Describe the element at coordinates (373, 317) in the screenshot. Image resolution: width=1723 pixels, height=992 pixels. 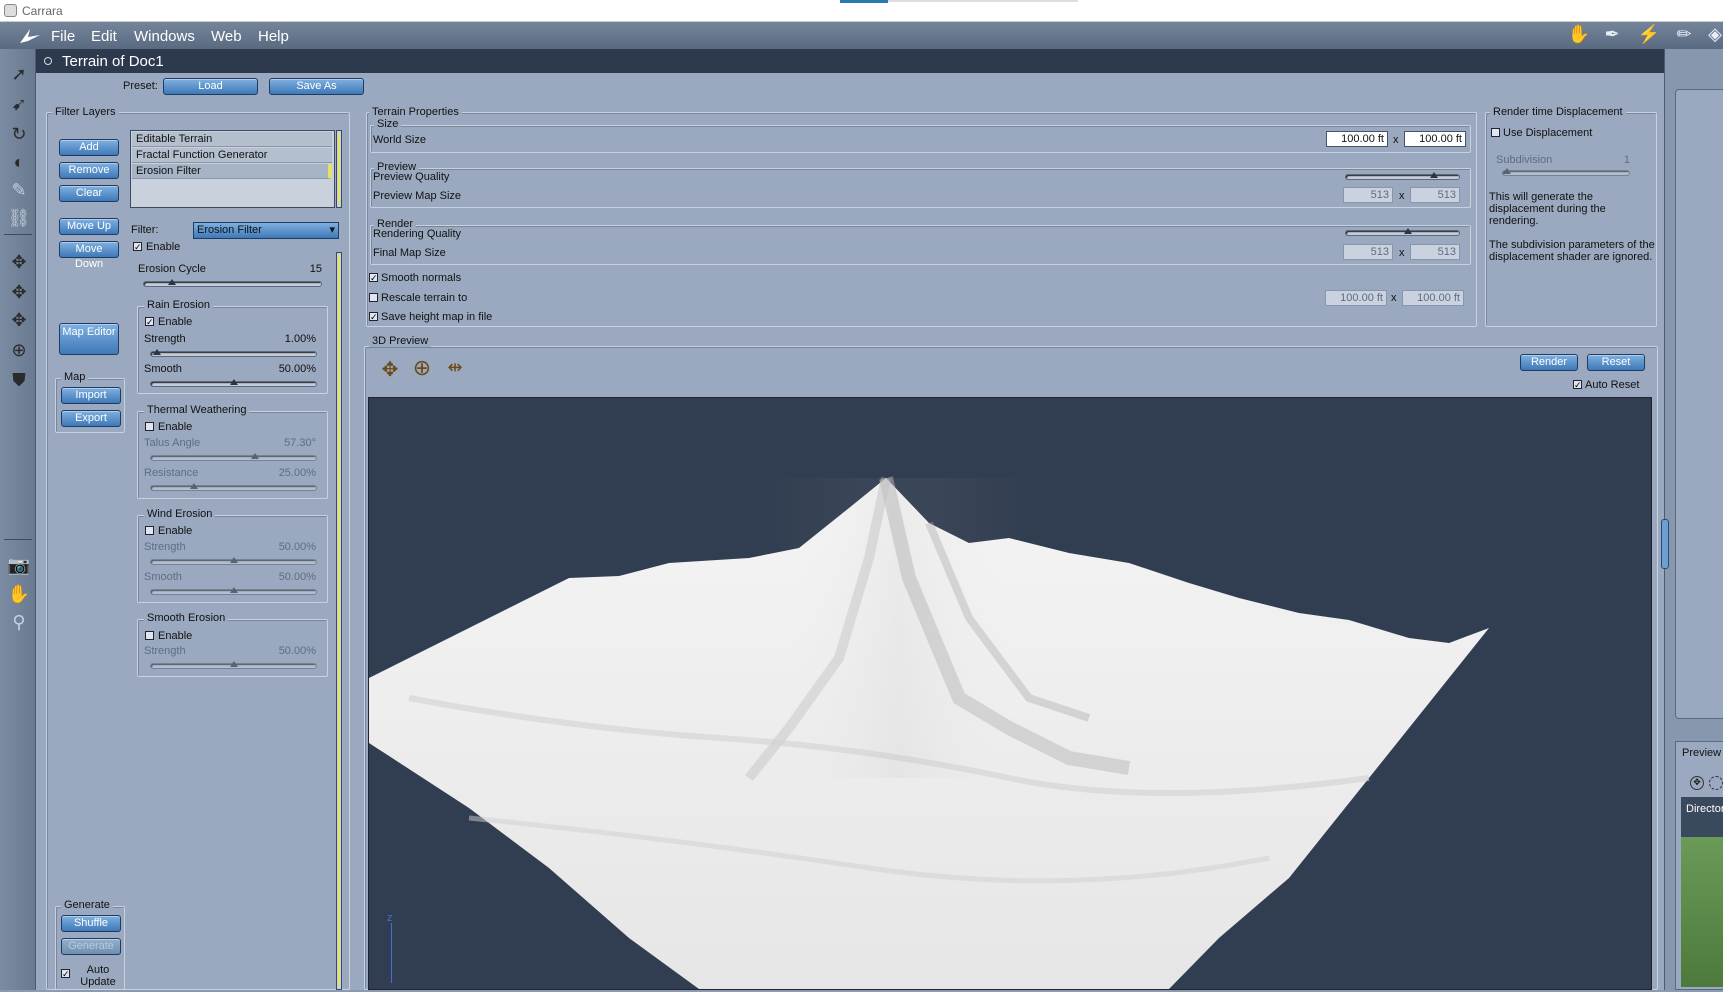
I see `save-height-map-checkbox: ✓` at that location.